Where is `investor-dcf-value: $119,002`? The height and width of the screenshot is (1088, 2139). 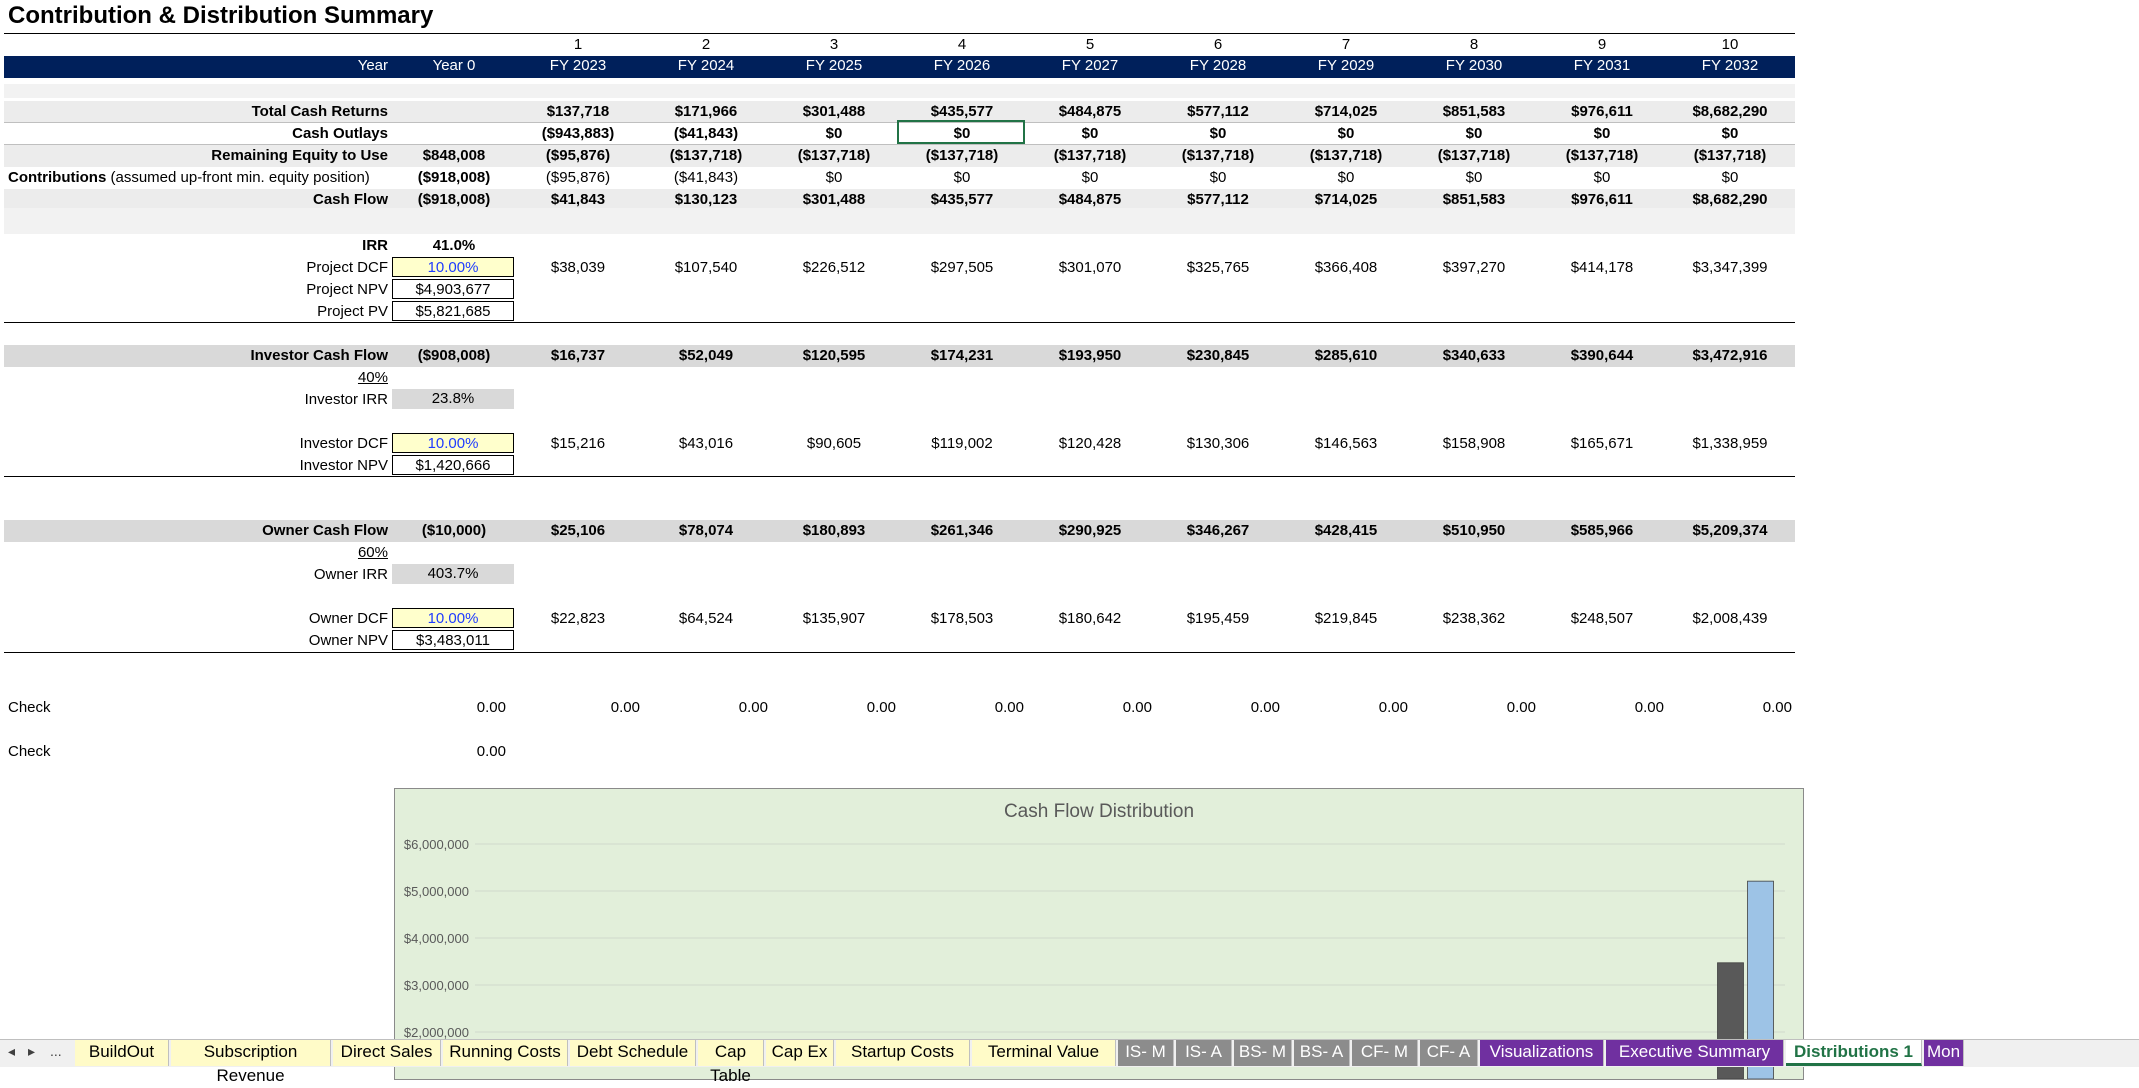 investor-dcf-value: $119,002 is located at coordinates (962, 443).